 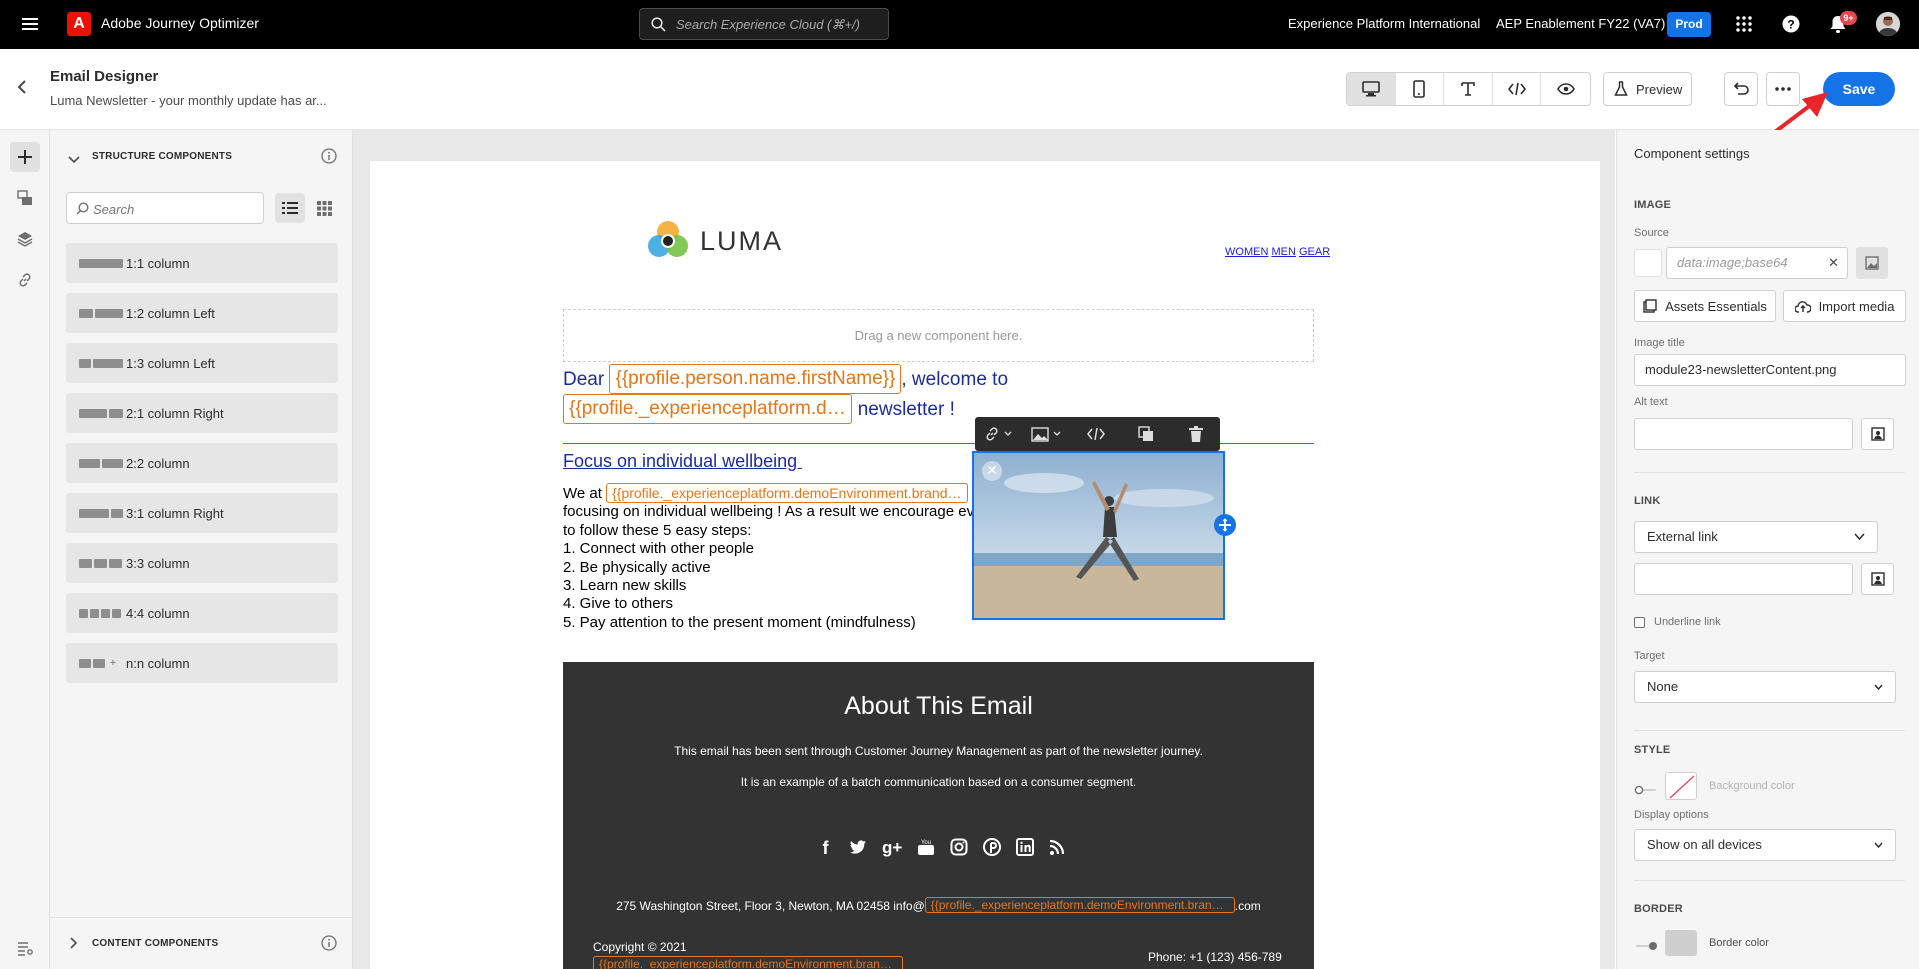 What do you see at coordinates (755, 379) in the screenshot?
I see `personalization-token: {{profile.person.name.firstName}}` at bounding box center [755, 379].